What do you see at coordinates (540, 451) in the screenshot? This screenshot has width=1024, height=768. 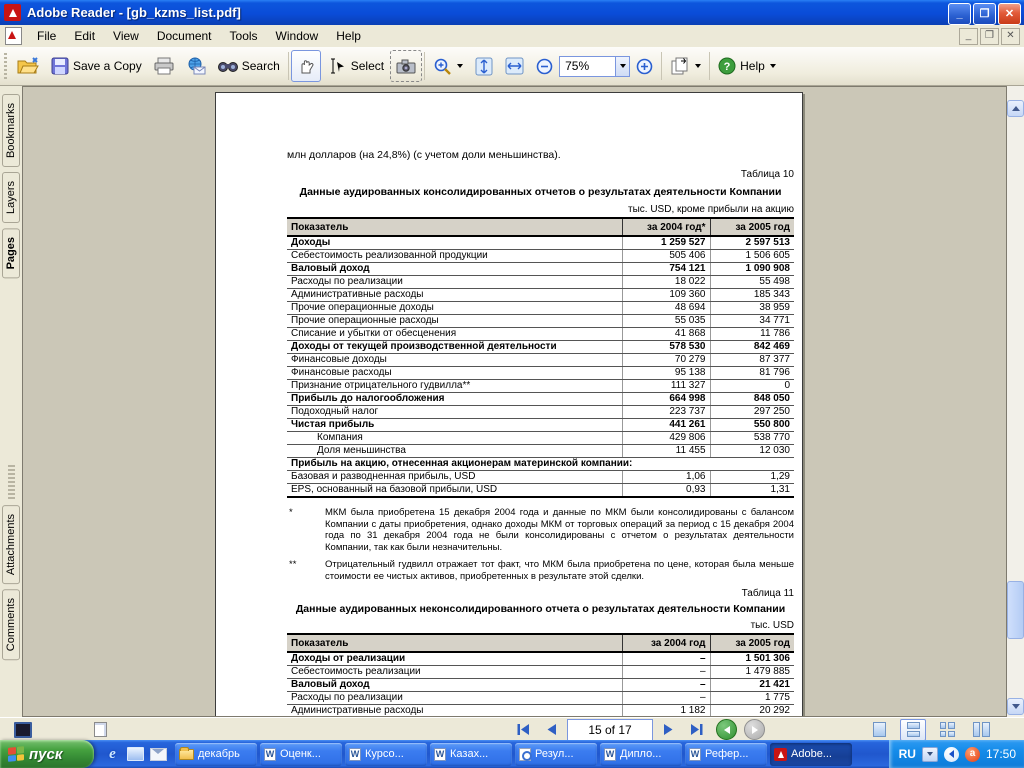 I see `table-row: Доля меньшинства 11 455 12 030` at bounding box center [540, 451].